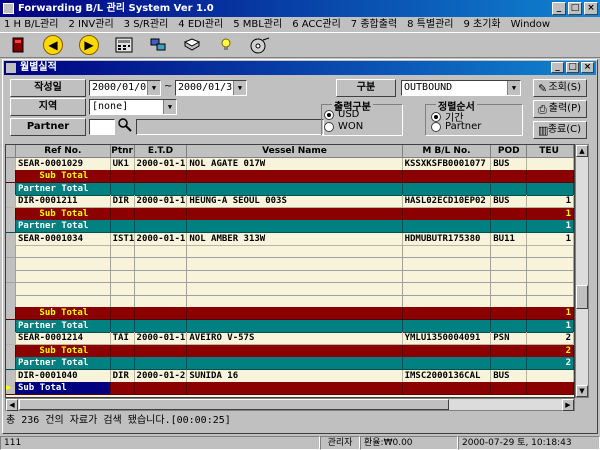 Image resolution: width=600 pixels, height=450 pixels. I want to click on scroll-left-icon: ◀, so click(12, 405).